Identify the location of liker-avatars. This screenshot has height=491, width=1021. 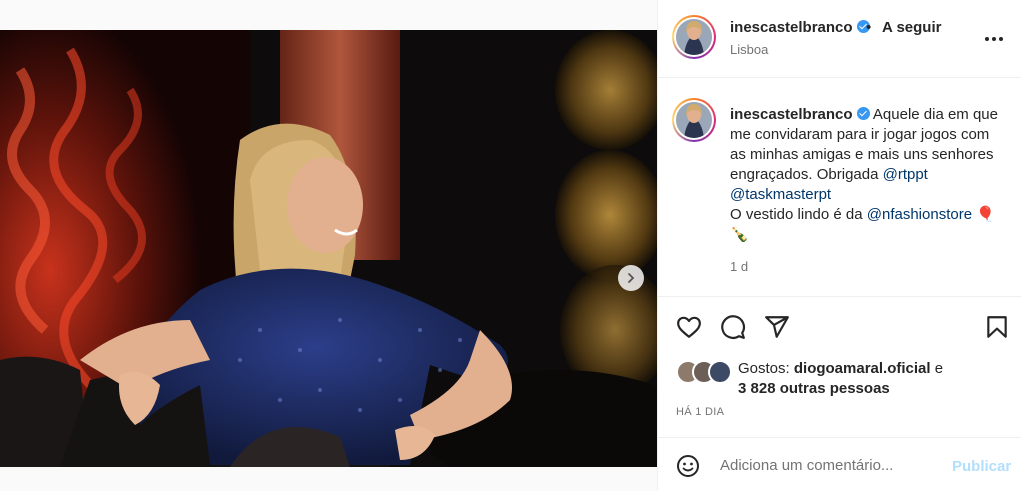
(704, 372).